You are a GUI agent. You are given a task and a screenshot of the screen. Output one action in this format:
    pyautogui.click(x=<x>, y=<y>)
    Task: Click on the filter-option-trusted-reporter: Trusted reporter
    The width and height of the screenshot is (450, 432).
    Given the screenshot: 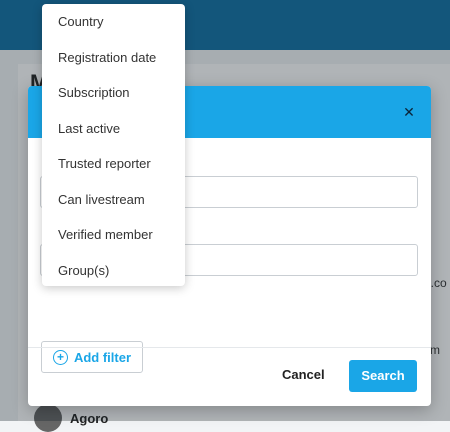 What is the action you would take?
    pyautogui.click(x=104, y=163)
    